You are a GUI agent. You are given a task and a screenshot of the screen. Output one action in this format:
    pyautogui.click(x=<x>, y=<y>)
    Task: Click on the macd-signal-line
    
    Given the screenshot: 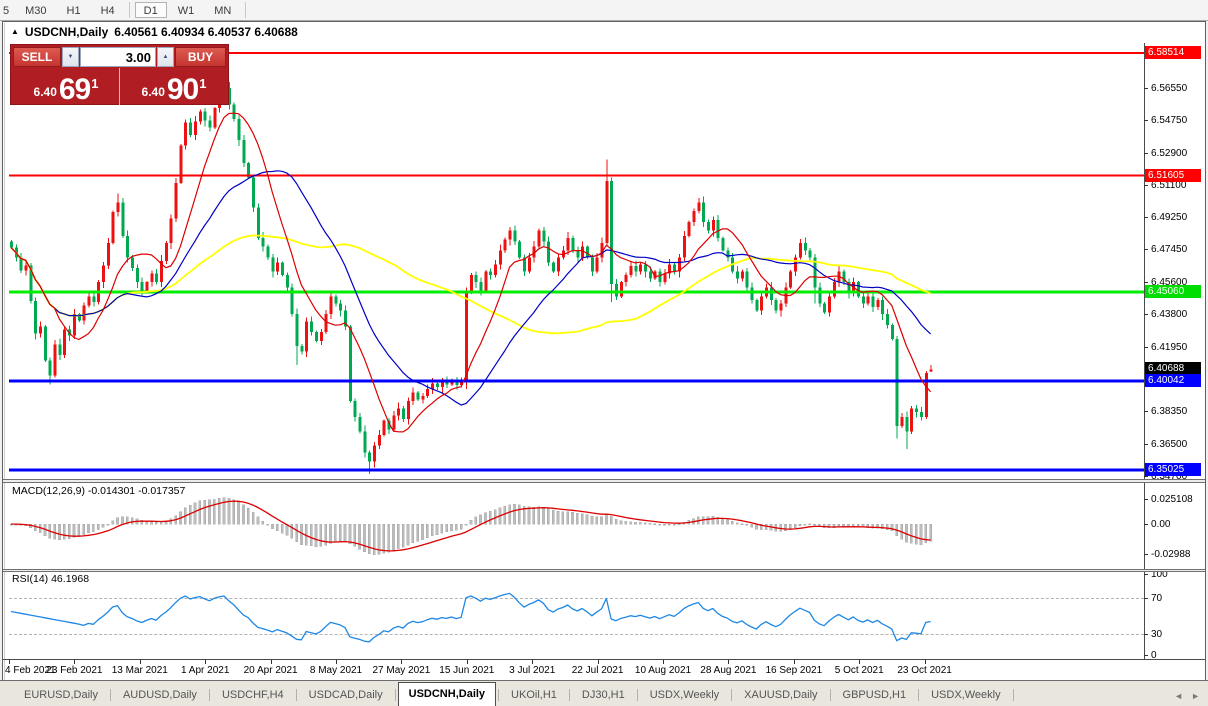 What is the action you would take?
    pyautogui.click(x=470, y=526)
    